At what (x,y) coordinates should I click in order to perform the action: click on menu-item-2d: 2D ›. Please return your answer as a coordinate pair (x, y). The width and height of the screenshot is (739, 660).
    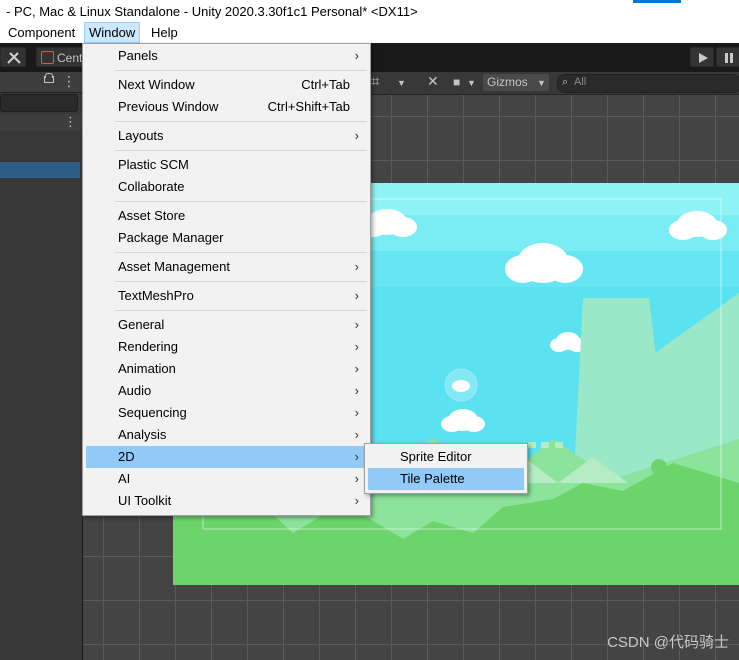
    Looking at the image, I should click on (226, 457).